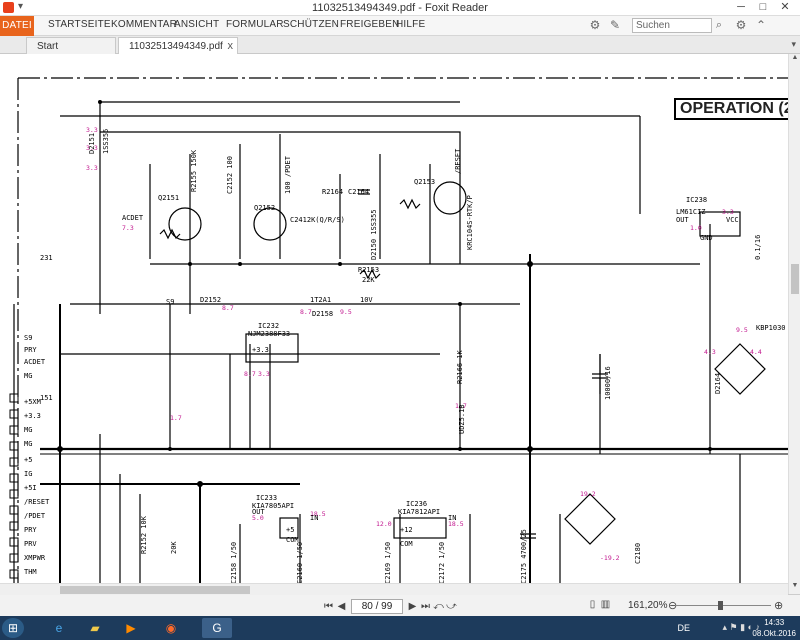 This screenshot has height=640, width=800. Describe the element at coordinates (615, 25) in the screenshot. I see `signature-icon: ✎` at that location.